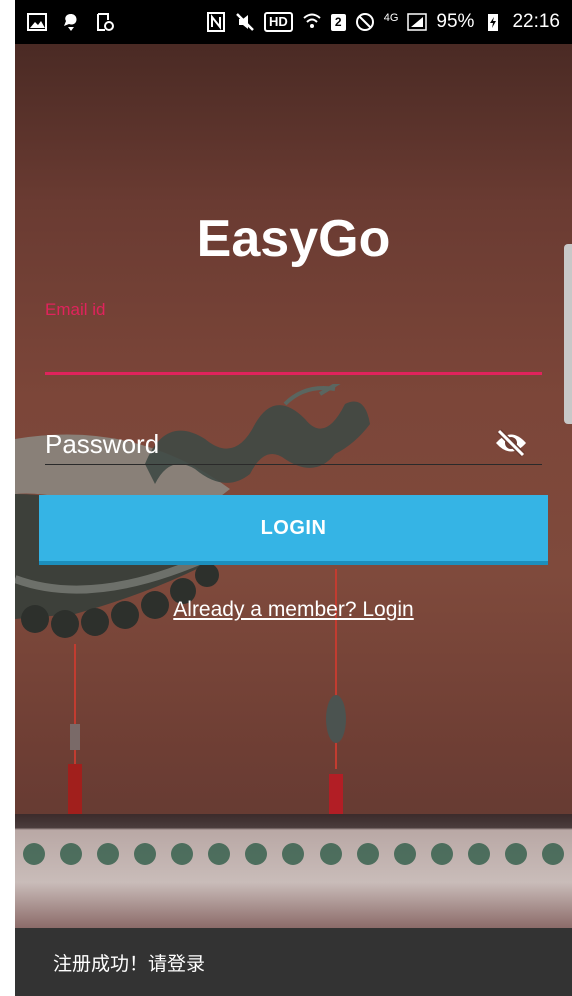 The height and width of the screenshot is (996, 572). What do you see at coordinates (536, 21) in the screenshot?
I see `clock: 22:16` at bounding box center [536, 21].